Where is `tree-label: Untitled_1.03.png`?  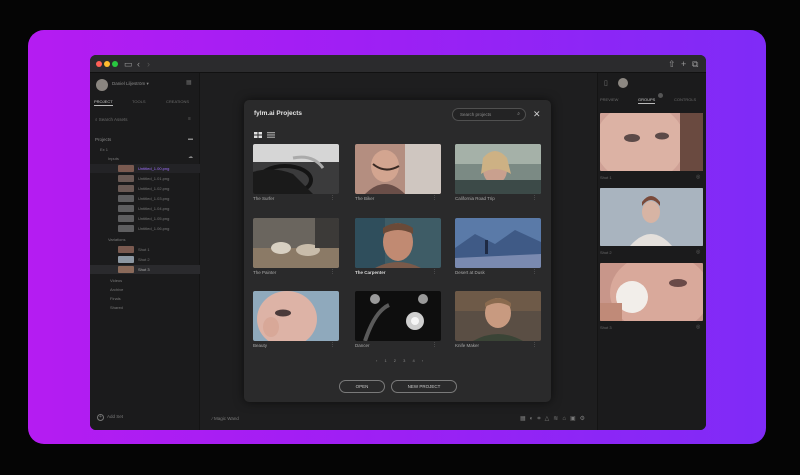 tree-label: Untitled_1.03.png is located at coordinates (154, 198).